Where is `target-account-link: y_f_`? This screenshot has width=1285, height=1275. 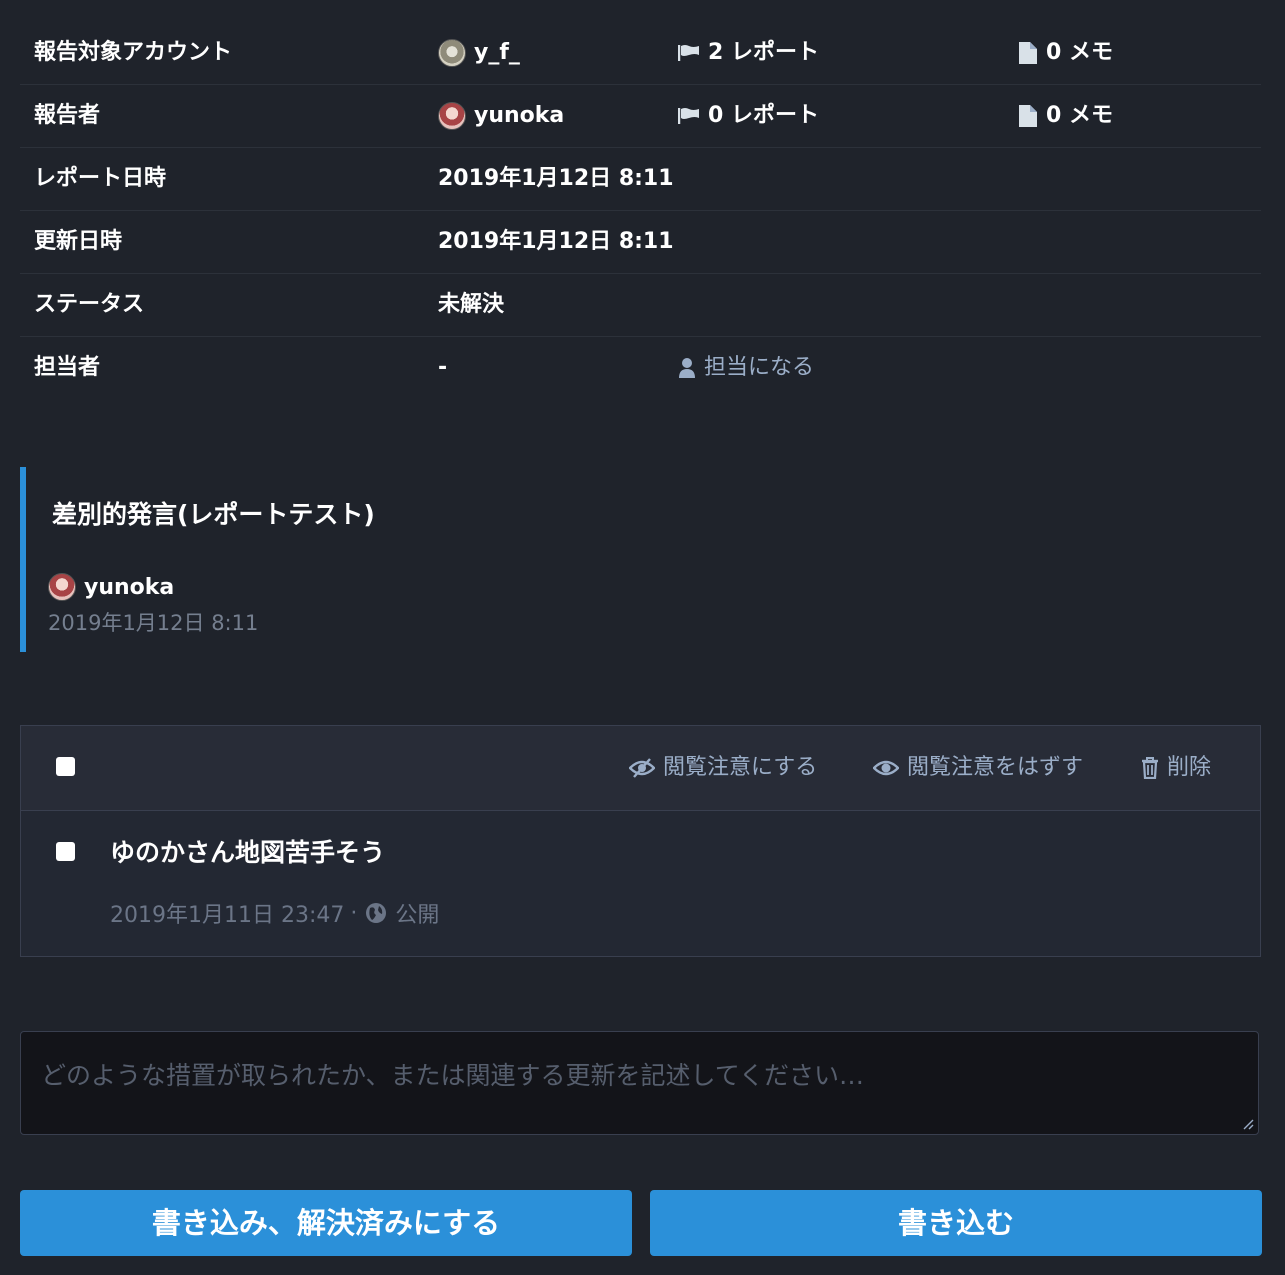
target-account-link: y_f_ is located at coordinates (479, 53).